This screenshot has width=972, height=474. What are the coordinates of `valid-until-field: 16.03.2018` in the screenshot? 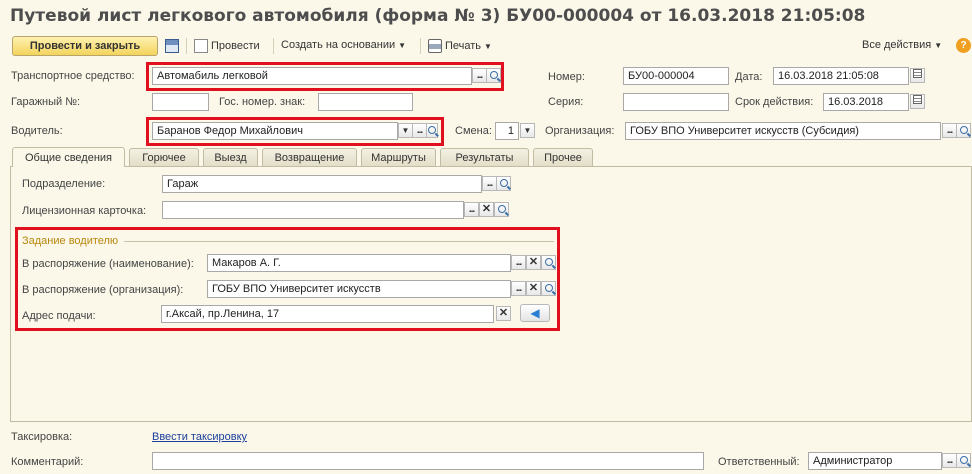 It's located at (866, 102).